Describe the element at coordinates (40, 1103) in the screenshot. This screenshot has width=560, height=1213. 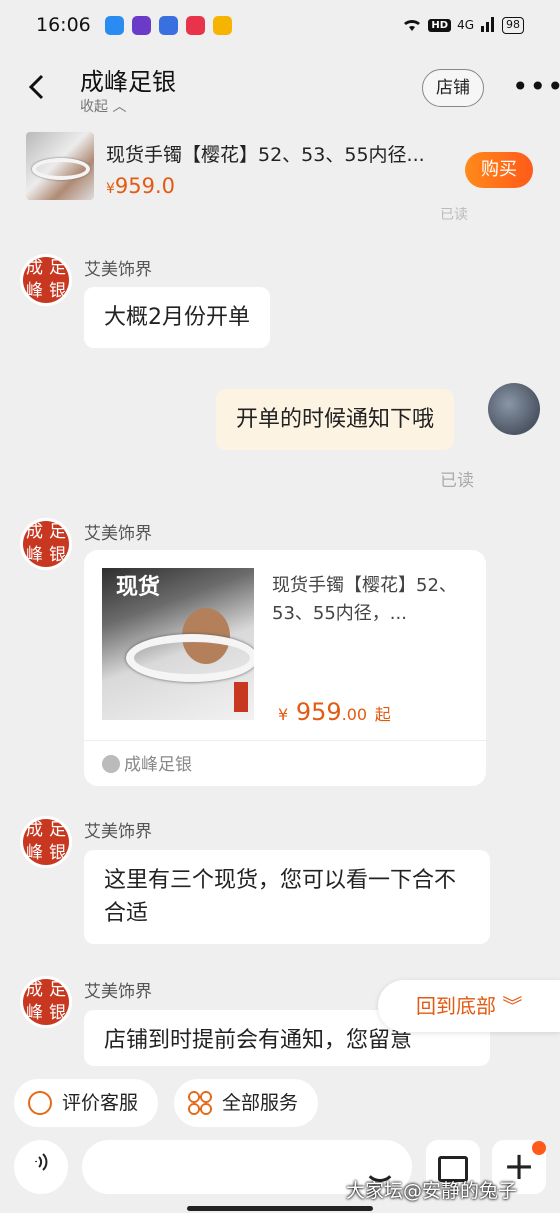
I see `smile-icon` at that location.